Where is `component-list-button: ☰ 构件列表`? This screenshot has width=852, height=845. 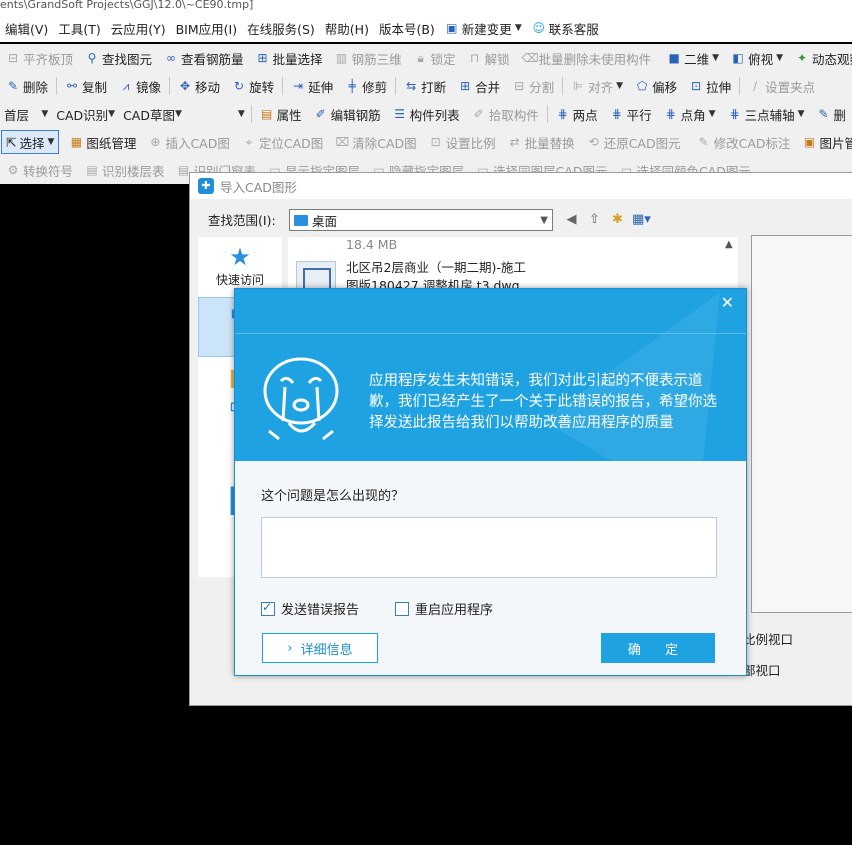
component-list-button: ☰ 构件列表 is located at coordinates (426, 114).